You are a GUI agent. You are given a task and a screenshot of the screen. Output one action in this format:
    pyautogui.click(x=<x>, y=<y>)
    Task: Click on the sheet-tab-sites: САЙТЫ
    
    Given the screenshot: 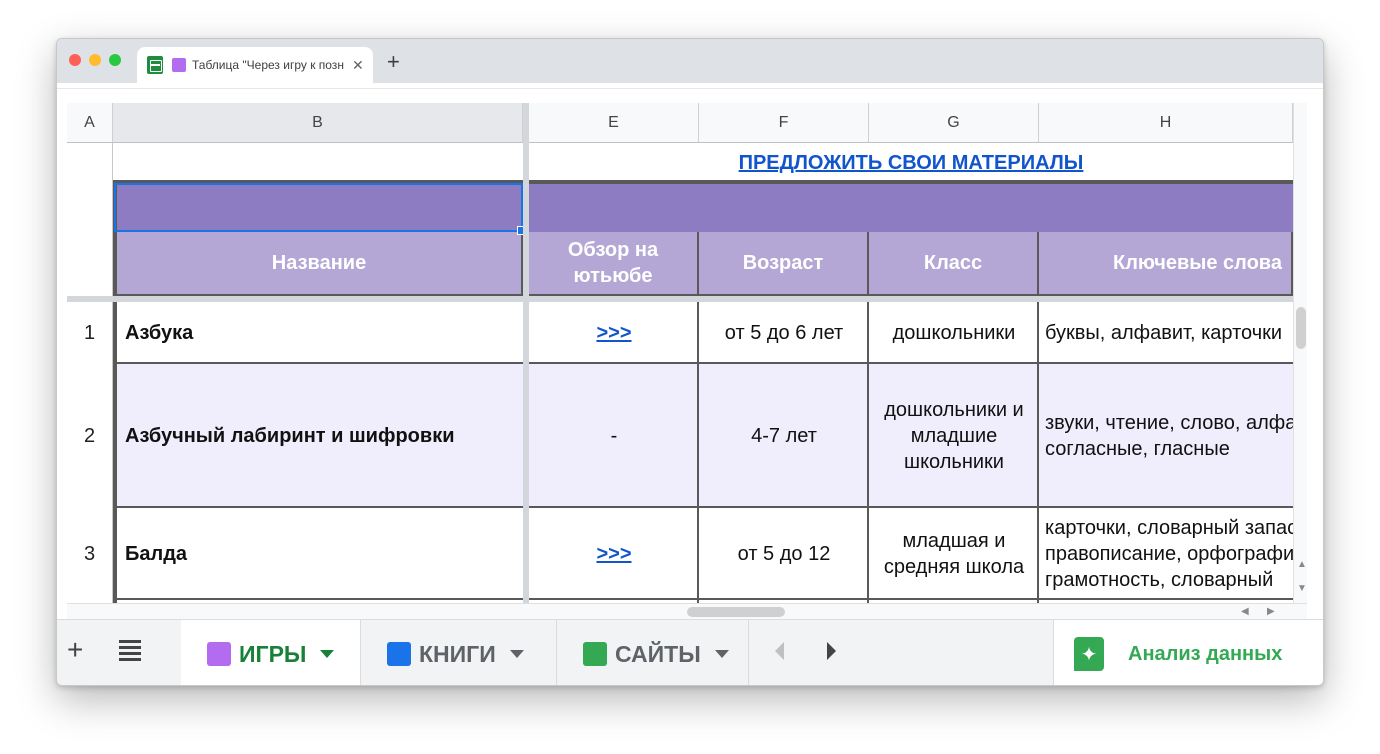 What is the action you would take?
    pyautogui.click(x=653, y=652)
    